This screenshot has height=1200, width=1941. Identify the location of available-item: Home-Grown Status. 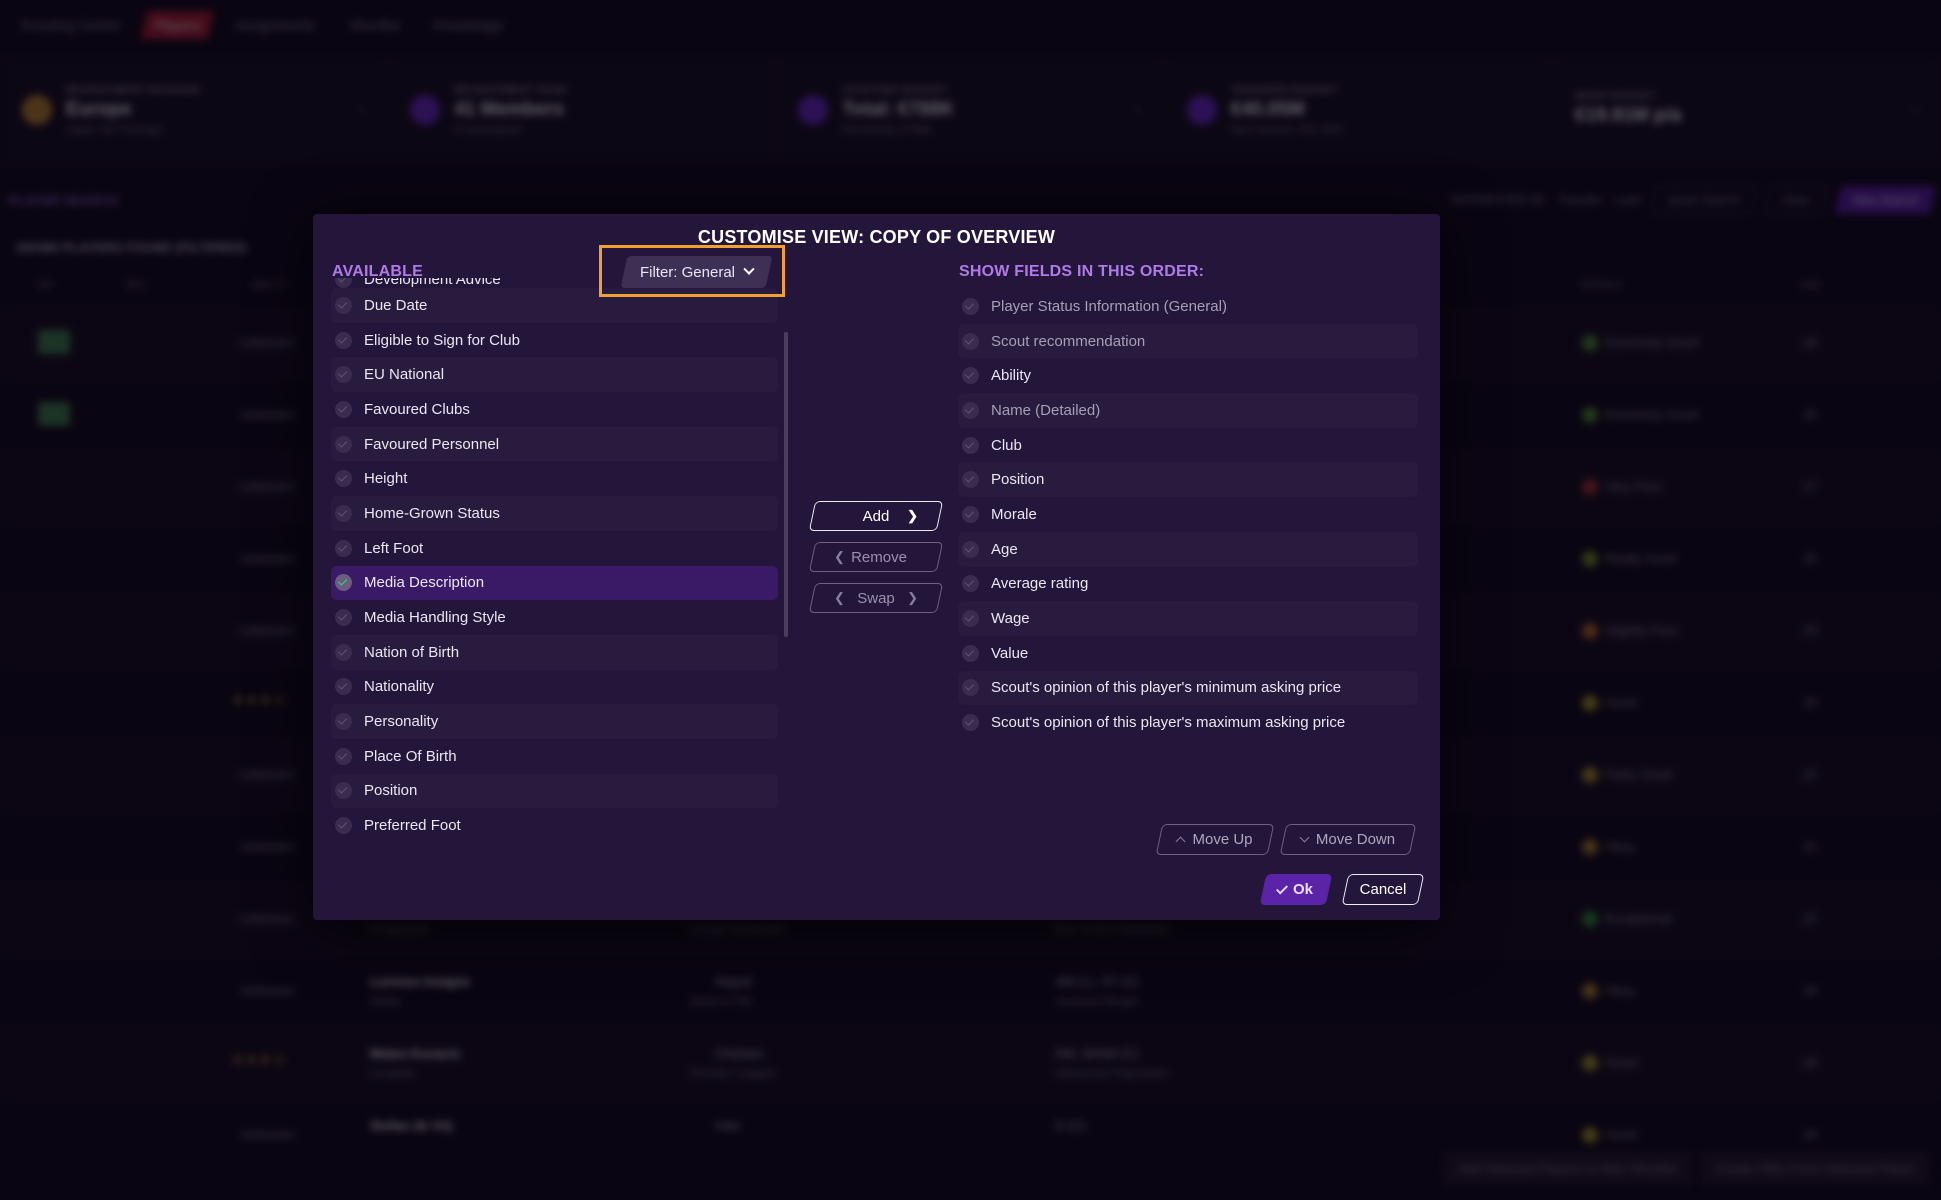
(554, 513).